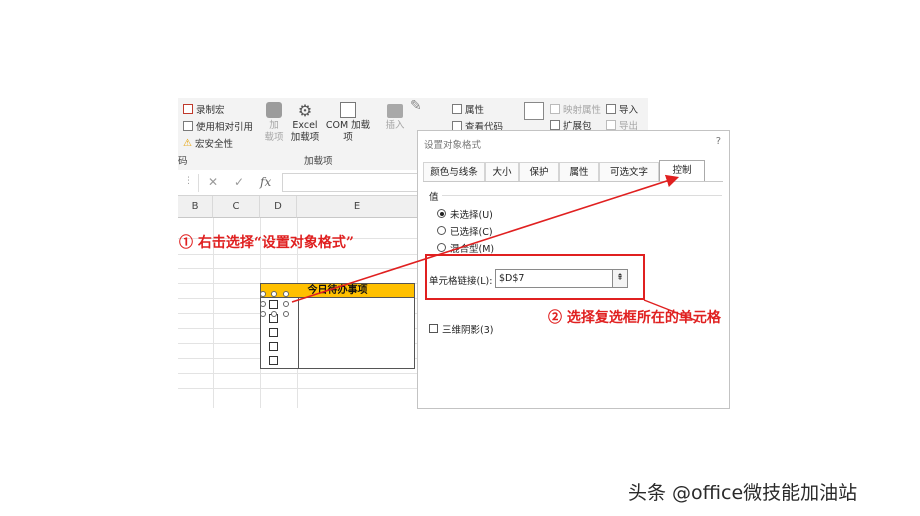 The height and width of the screenshot is (516, 920). Describe the element at coordinates (496, 248) in the screenshot. I see `annotation-arrows` at that location.